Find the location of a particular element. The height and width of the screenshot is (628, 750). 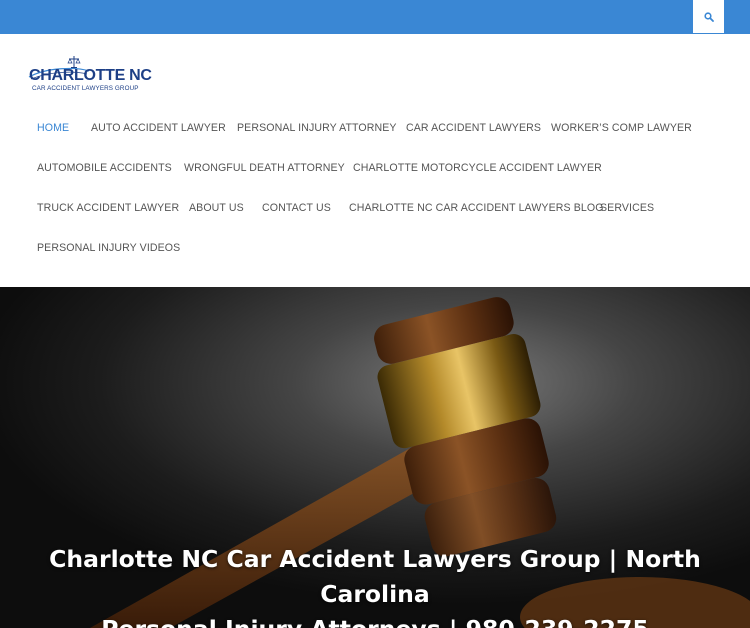

nav-item-workers-comp-lawyer: WORKER’S COMP LAWYER is located at coordinates (621, 128).